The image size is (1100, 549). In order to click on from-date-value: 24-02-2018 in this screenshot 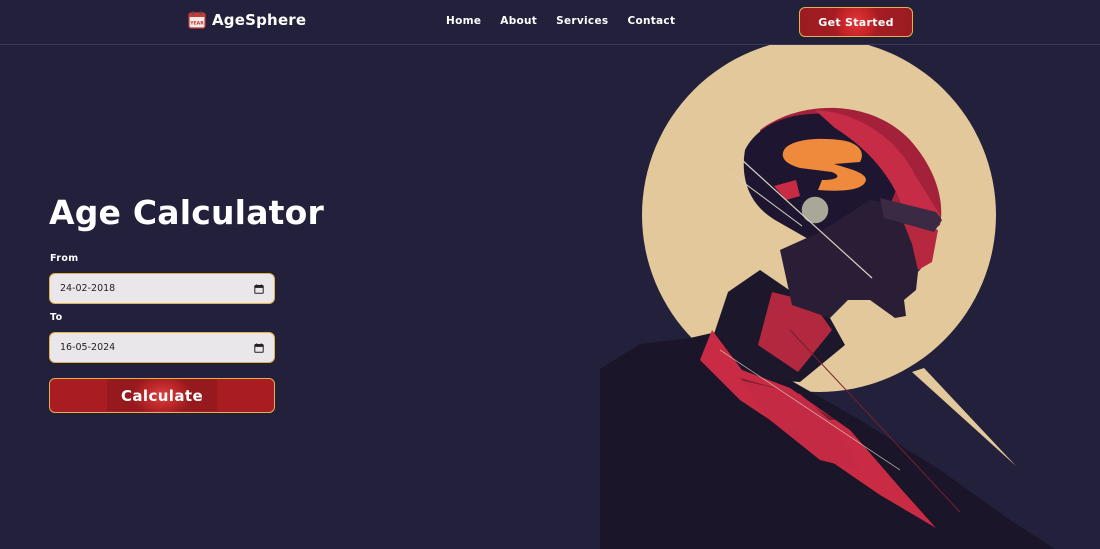, I will do `click(88, 288)`.